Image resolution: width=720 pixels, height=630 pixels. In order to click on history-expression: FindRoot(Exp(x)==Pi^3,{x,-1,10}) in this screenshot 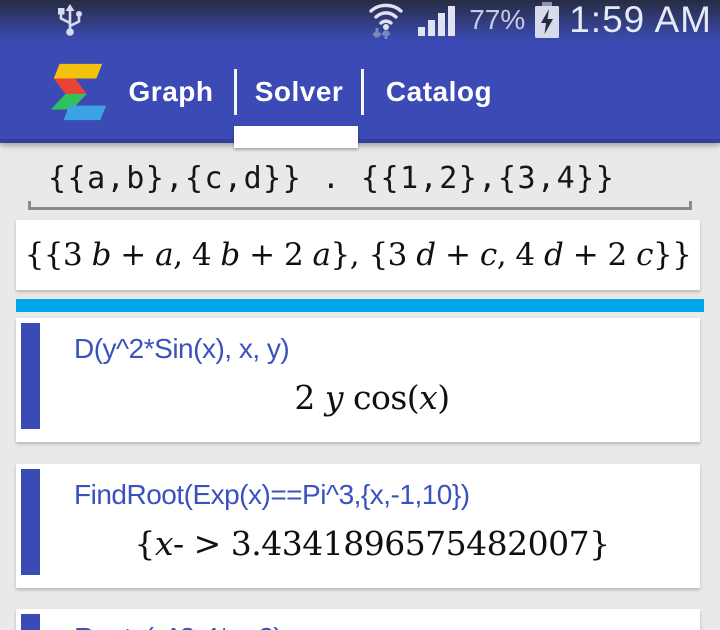, I will do `click(272, 494)`.